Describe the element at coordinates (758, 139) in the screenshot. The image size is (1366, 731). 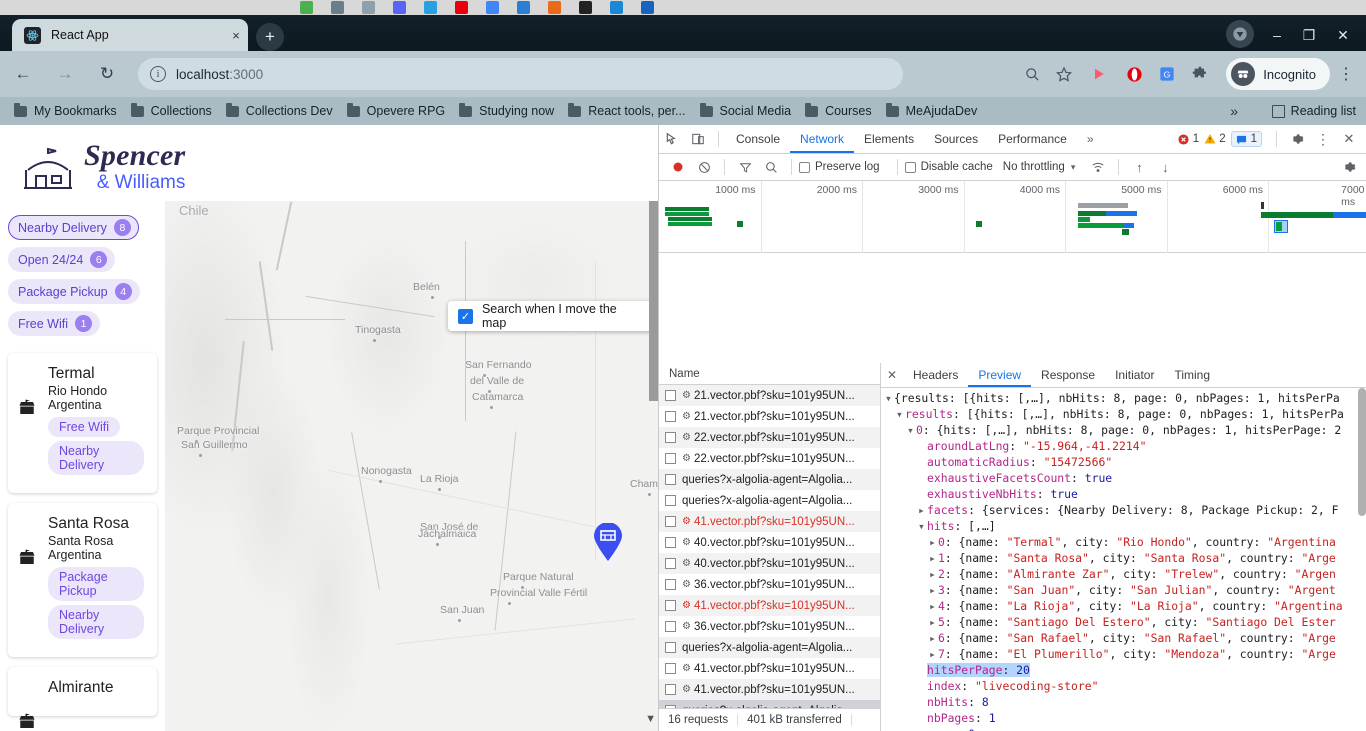
I see `devtools-tab-console: Console` at that location.